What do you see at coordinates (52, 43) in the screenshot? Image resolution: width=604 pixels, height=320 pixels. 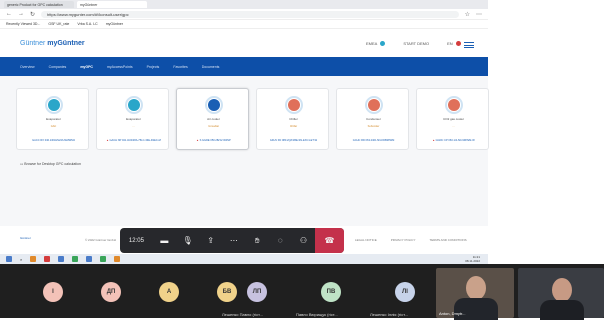 I see `logo: Güntner myGüntner` at bounding box center [52, 43].